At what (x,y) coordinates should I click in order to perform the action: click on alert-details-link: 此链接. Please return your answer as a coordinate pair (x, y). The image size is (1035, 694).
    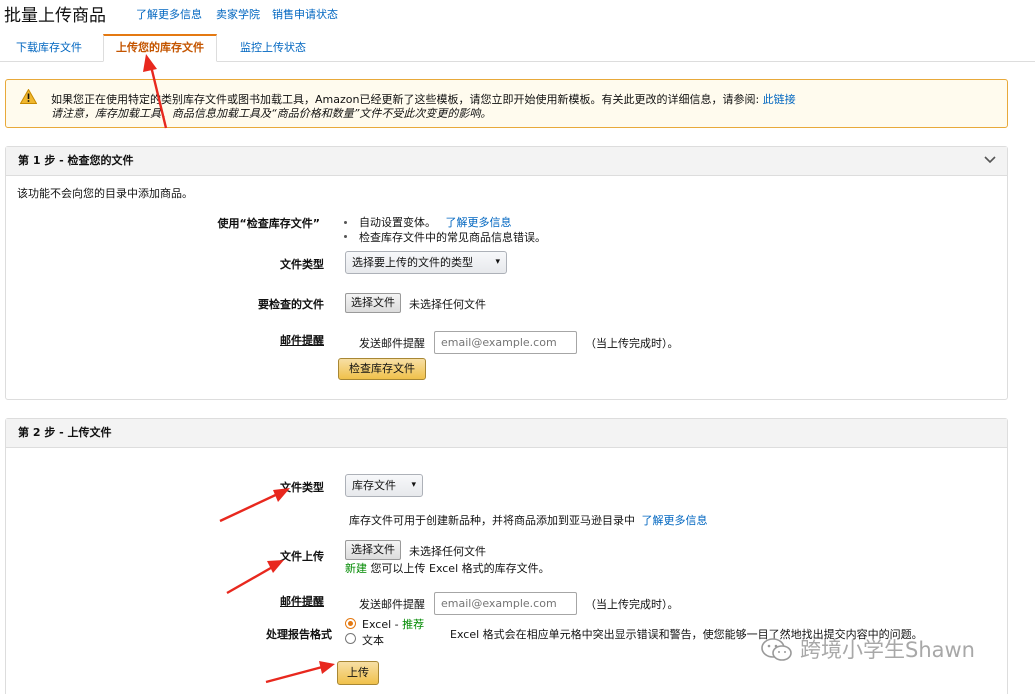
    Looking at the image, I should click on (779, 99).